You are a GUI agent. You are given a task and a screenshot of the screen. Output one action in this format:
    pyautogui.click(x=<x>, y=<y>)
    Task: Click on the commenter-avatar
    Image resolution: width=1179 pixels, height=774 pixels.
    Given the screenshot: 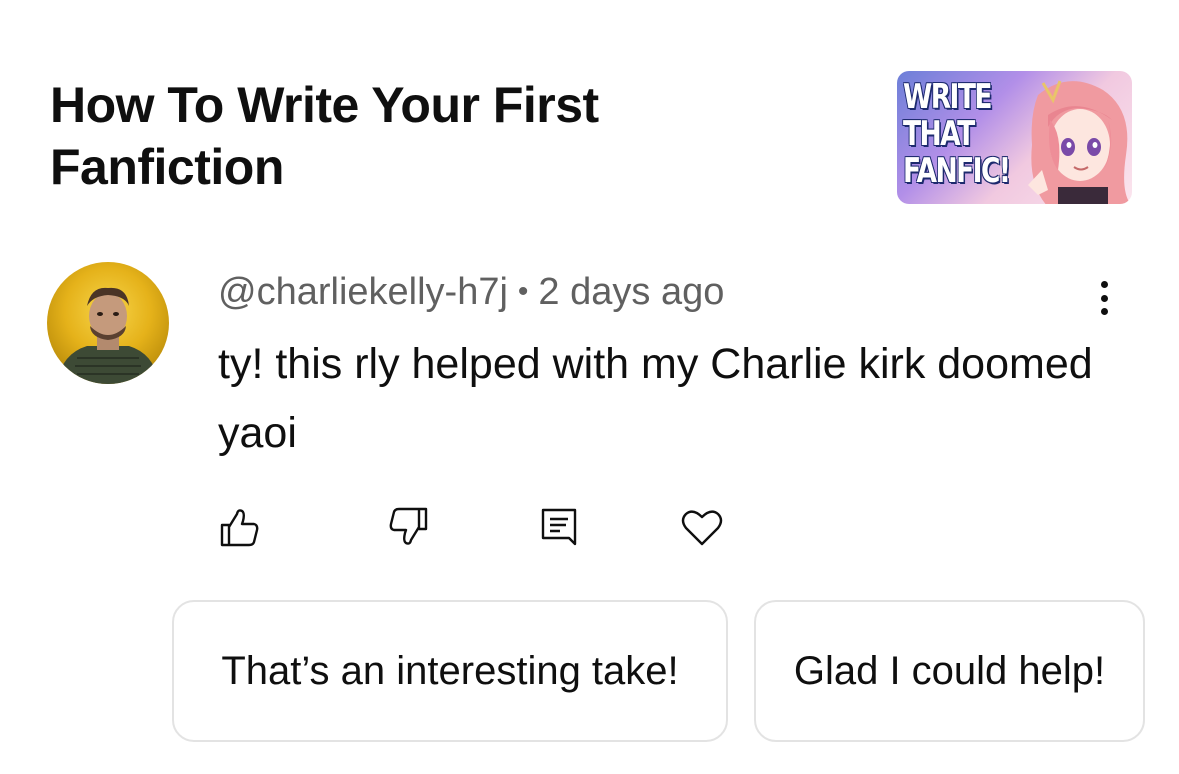 What is the action you would take?
    pyautogui.click(x=108, y=323)
    